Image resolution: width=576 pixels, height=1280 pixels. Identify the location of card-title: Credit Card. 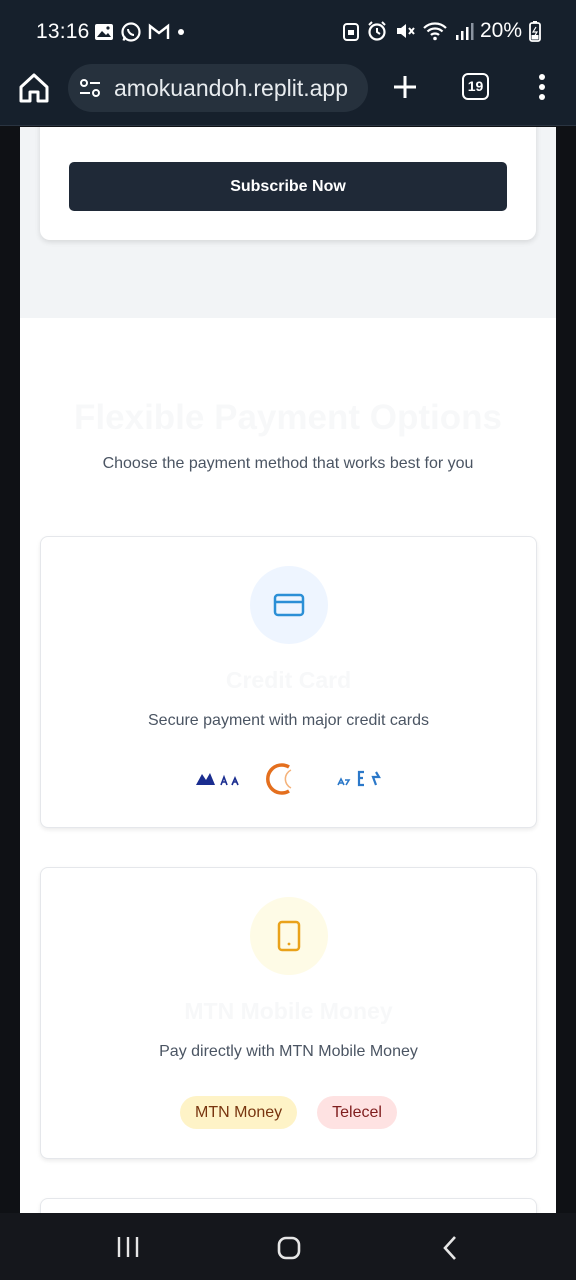
(288, 680).